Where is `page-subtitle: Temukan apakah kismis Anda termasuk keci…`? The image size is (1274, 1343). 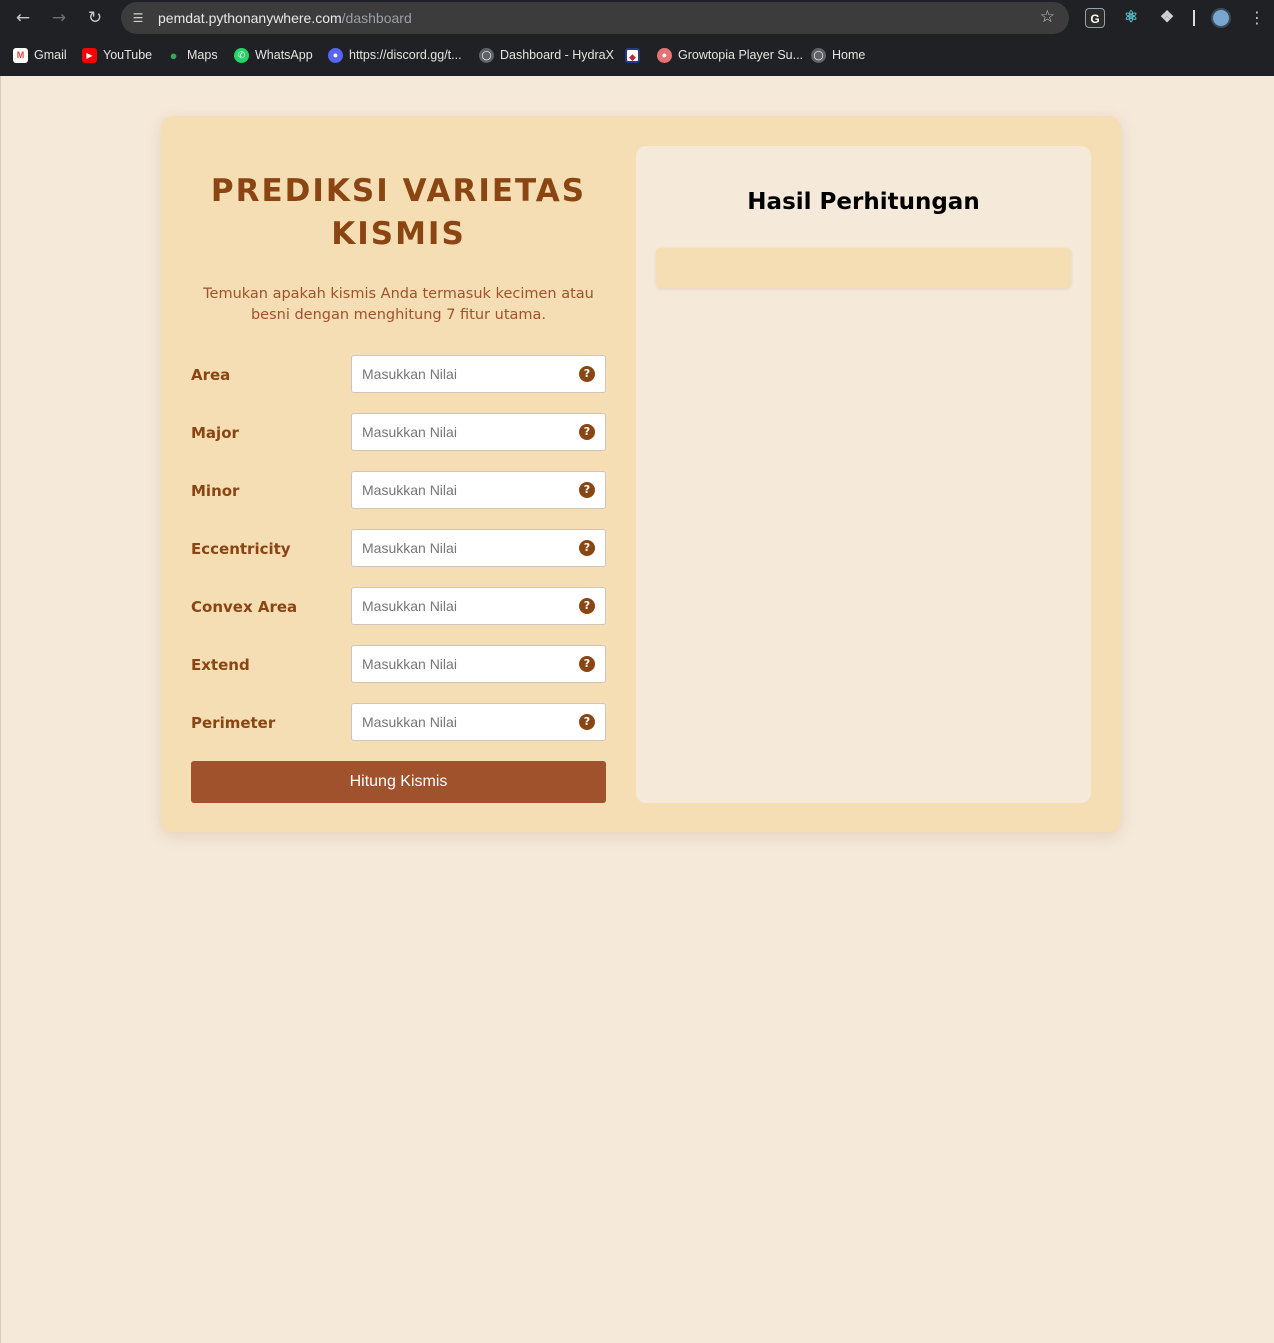
page-subtitle: Temukan apakah kismis Anda termasuk keci… is located at coordinates (398, 304).